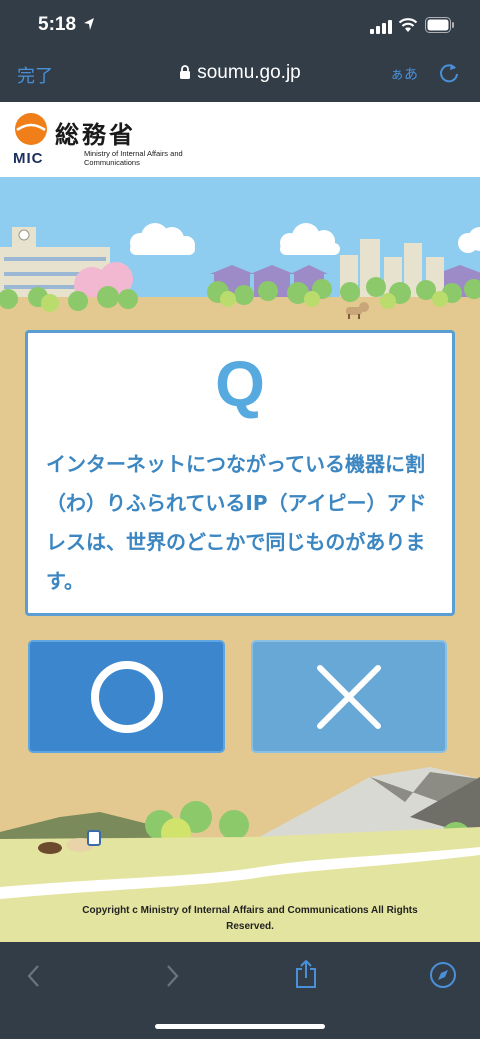 The width and height of the screenshot is (480, 1039). What do you see at coordinates (449, 73) in the screenshot?
I see `reload-icon` at bounding box center [449, 73].